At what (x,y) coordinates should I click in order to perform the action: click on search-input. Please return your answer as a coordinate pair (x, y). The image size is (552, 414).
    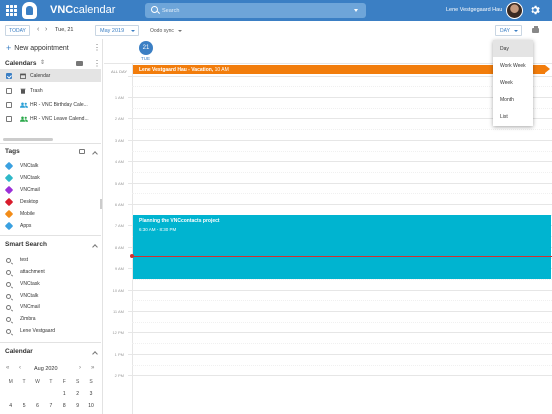
    Looking at the image, I should click on (252, 10).